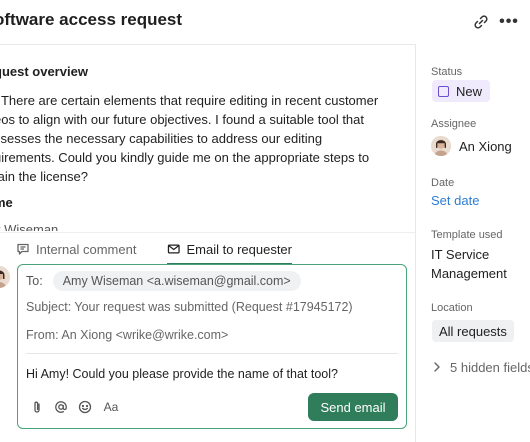 The height and width of the screenshot is (442, 530). I want to click on composer-divider, so click(212, 353).